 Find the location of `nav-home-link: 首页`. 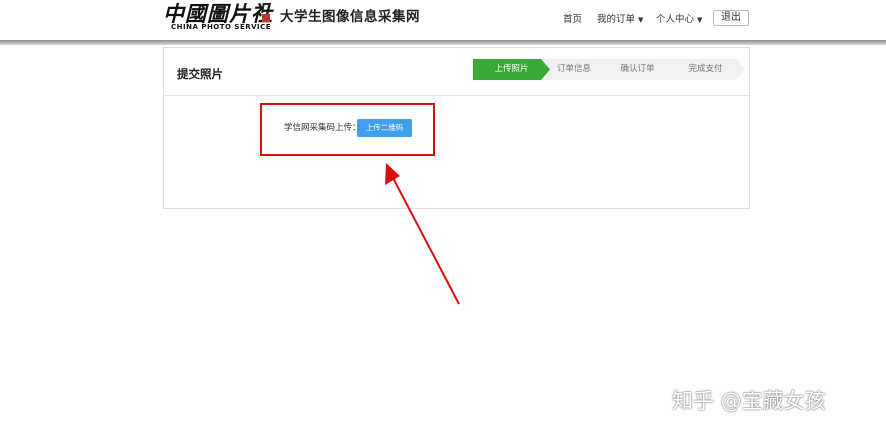

nav-home-link: 首页 is located at coordinates (572, 18).